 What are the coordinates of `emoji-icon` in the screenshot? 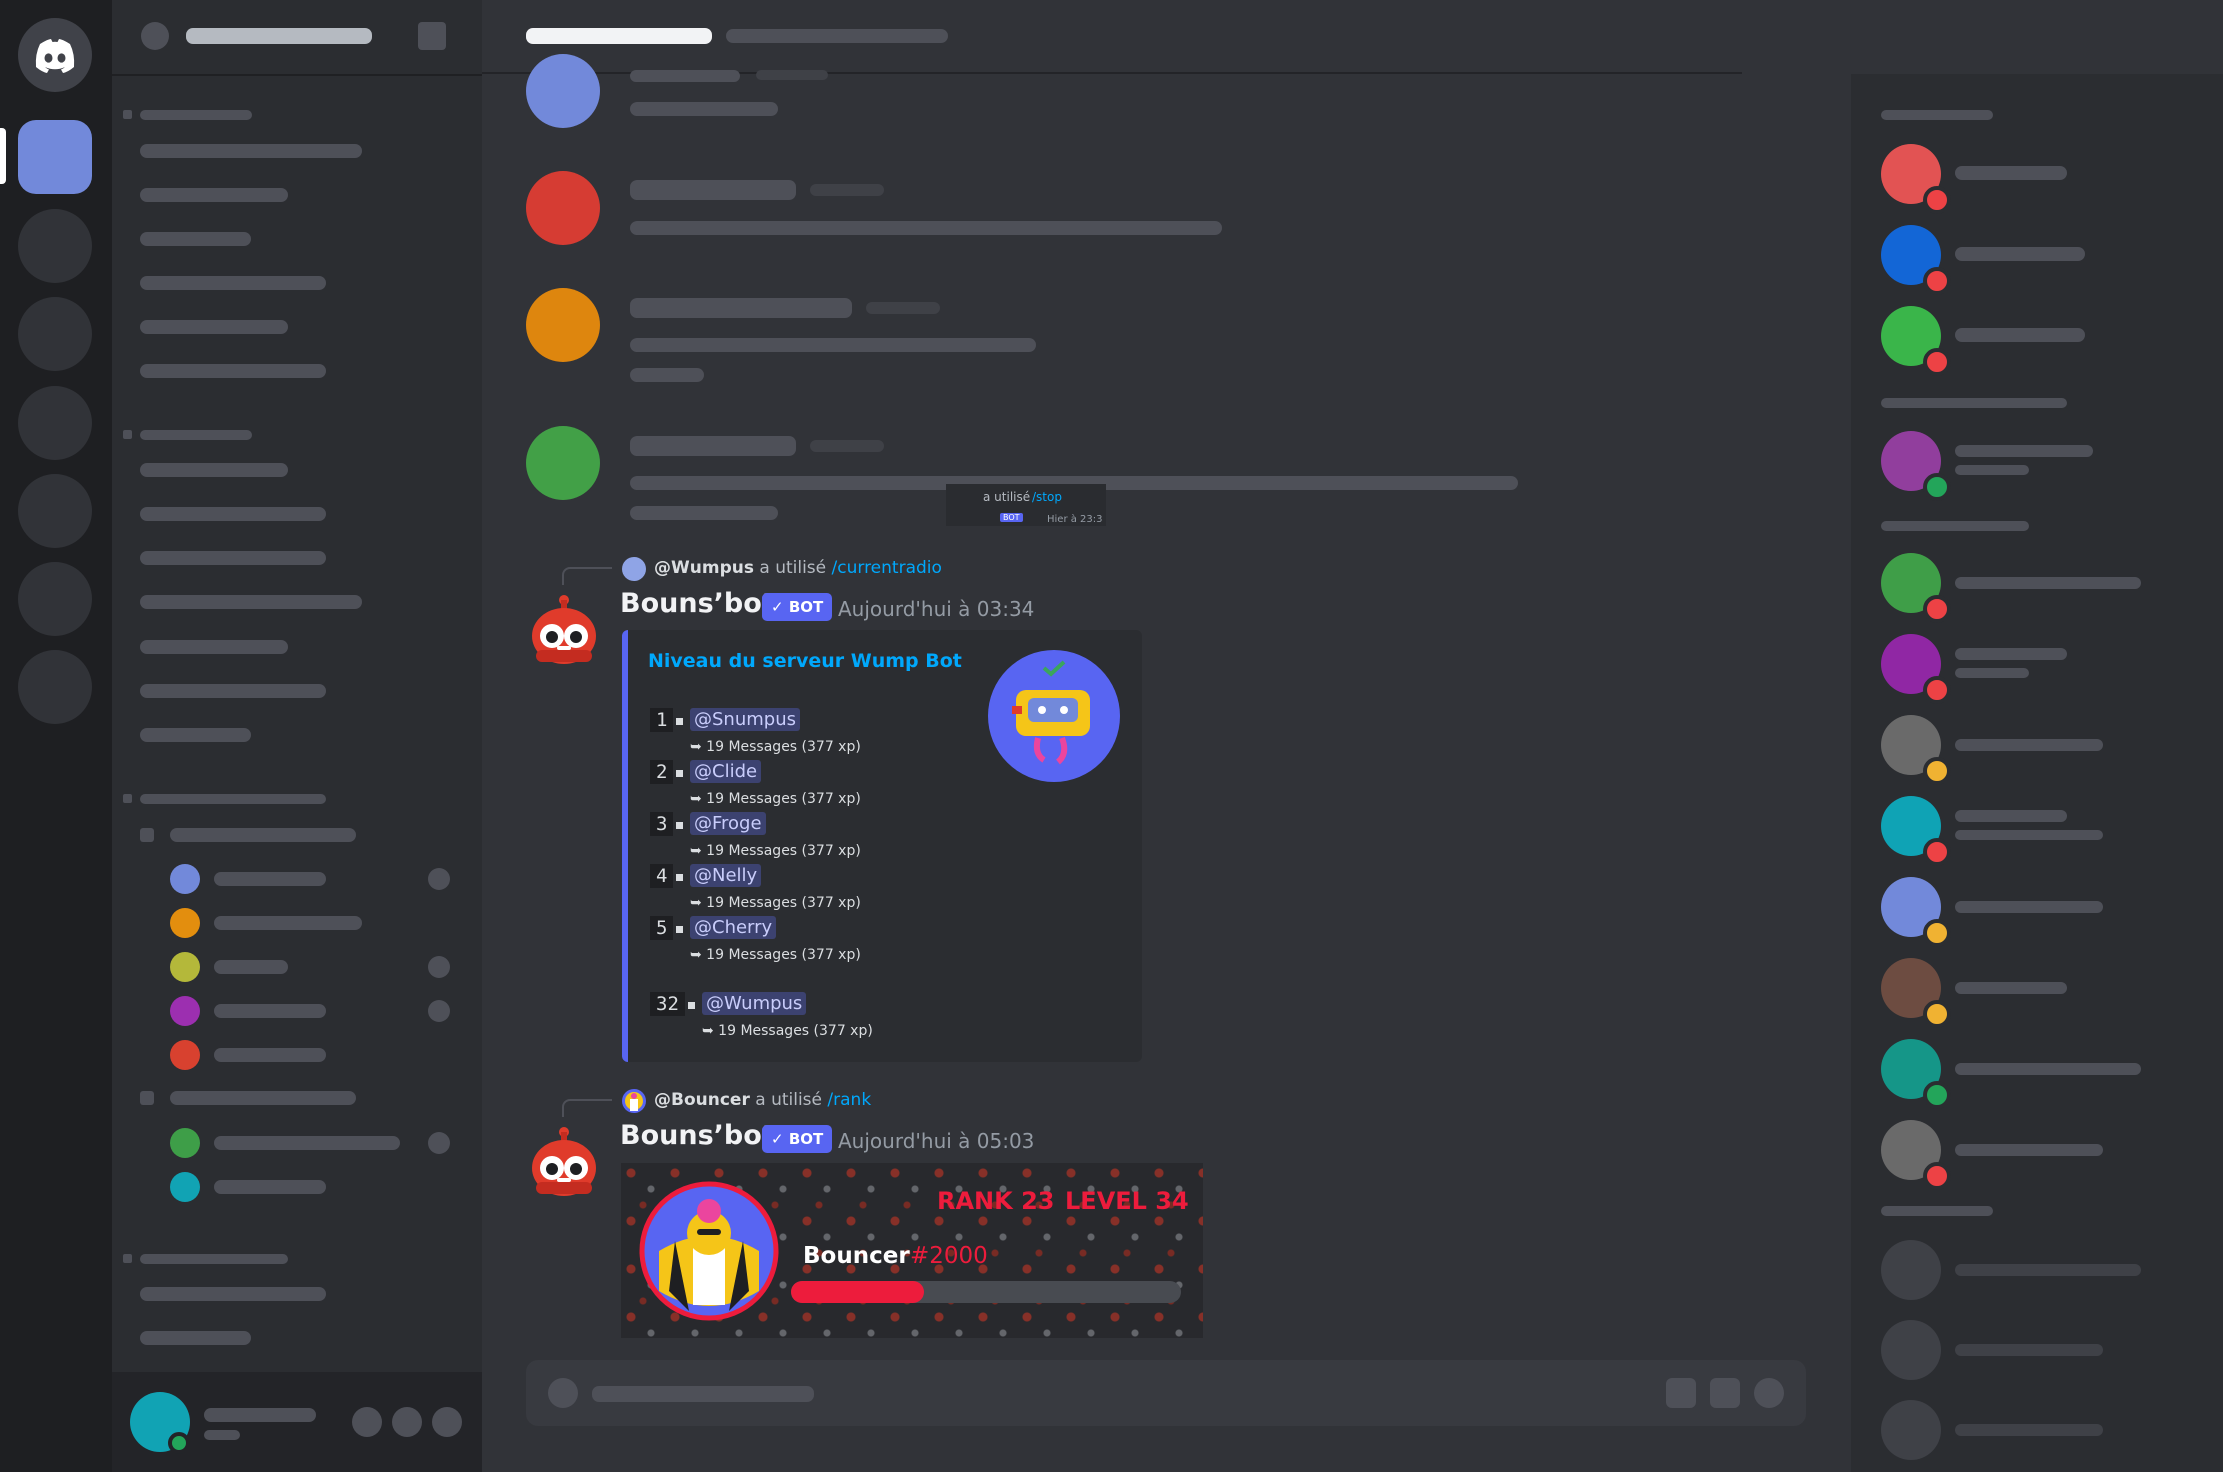 It's located at (1769, 1393).